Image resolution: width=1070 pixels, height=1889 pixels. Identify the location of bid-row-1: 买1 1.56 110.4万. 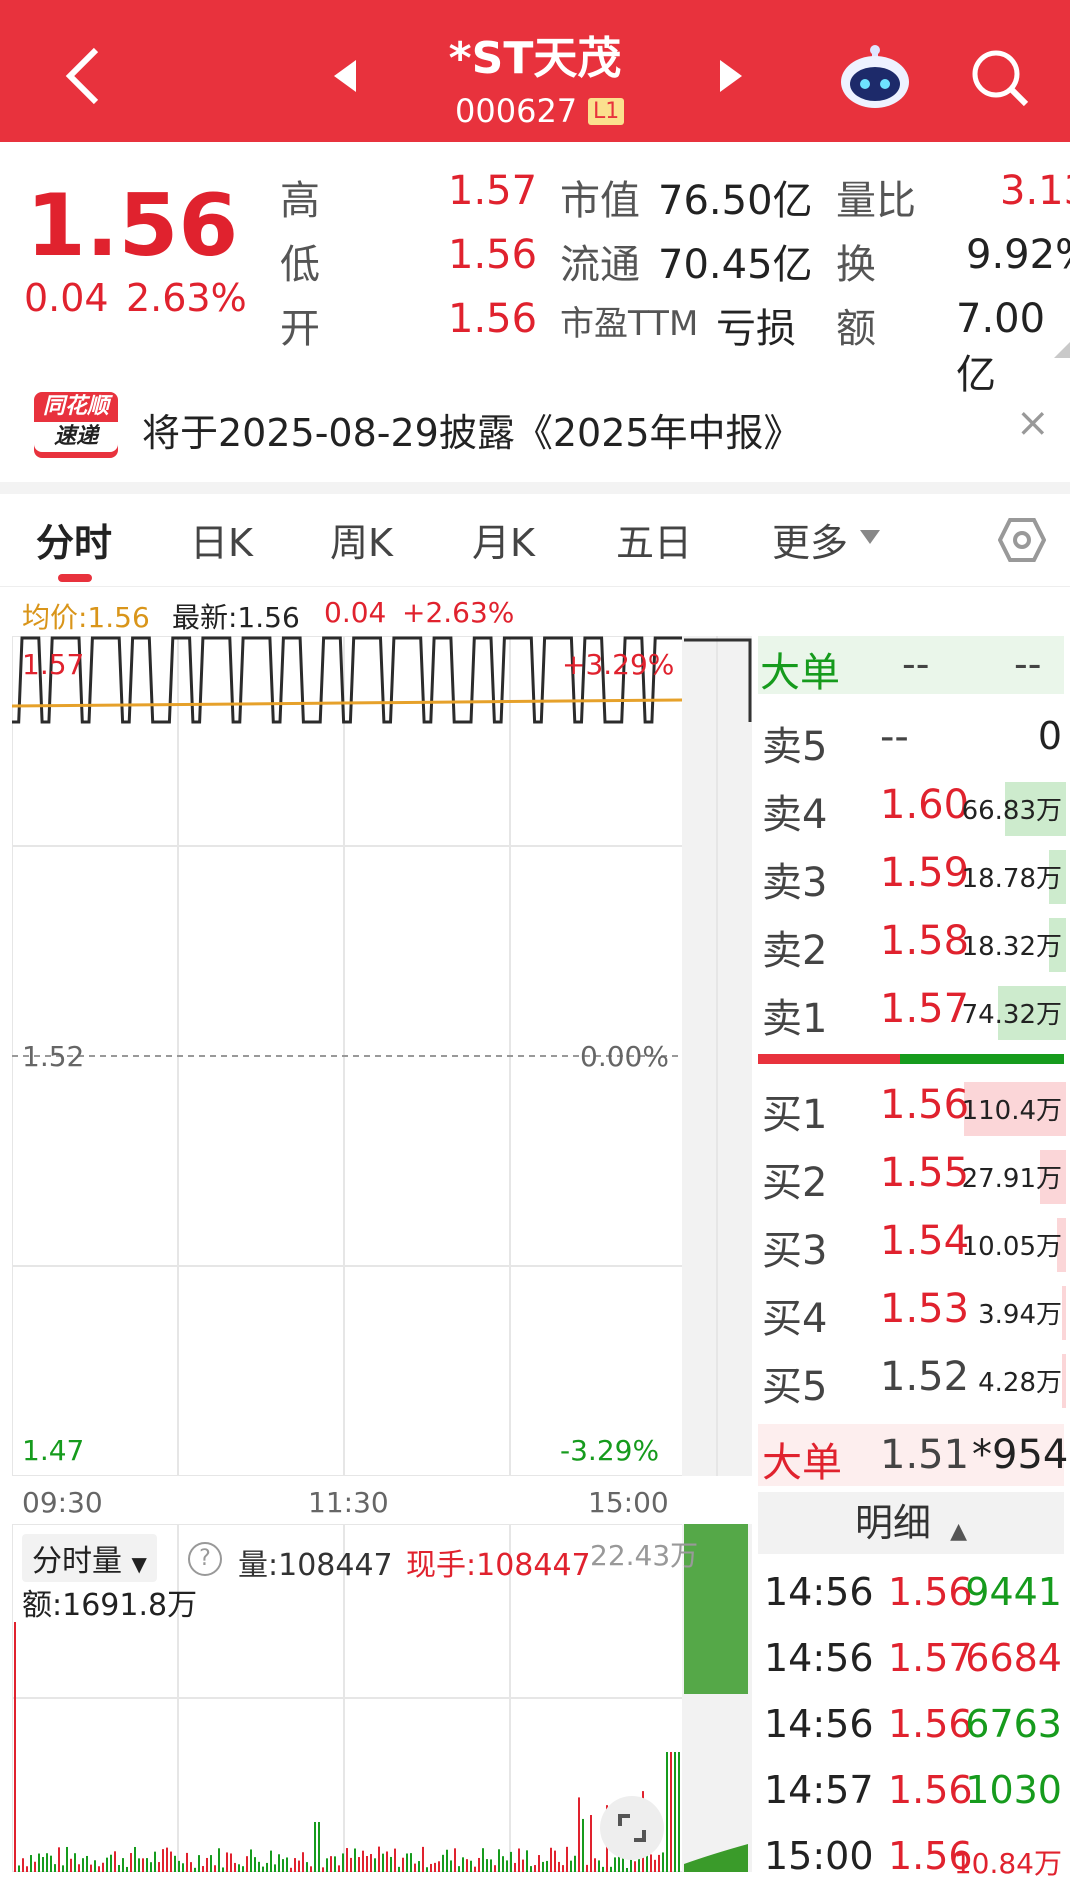
(914, 1107).